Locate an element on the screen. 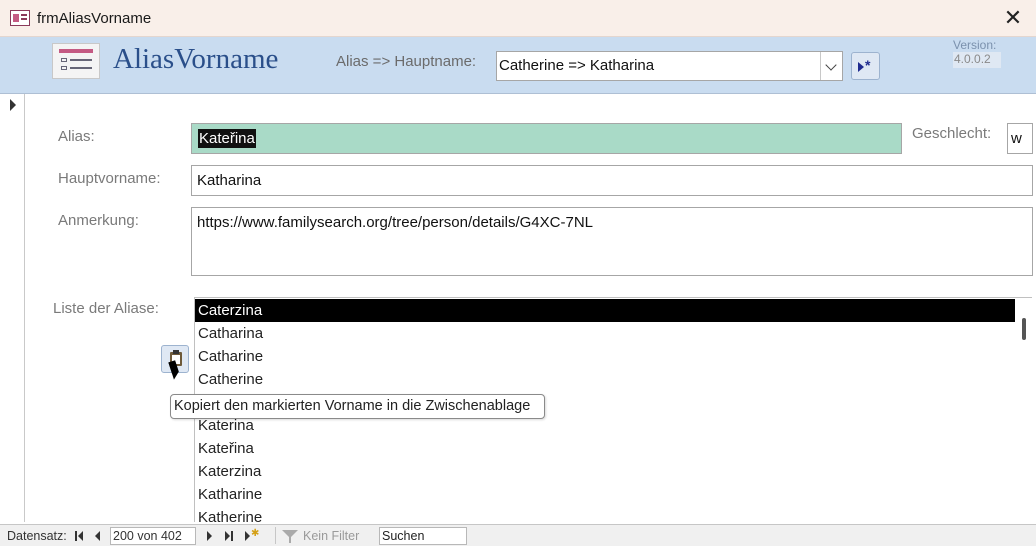 Image resolution: width=1036 pixels, height=546 pixels. alias-value: Kateřina is located at coordinates (227, 138).